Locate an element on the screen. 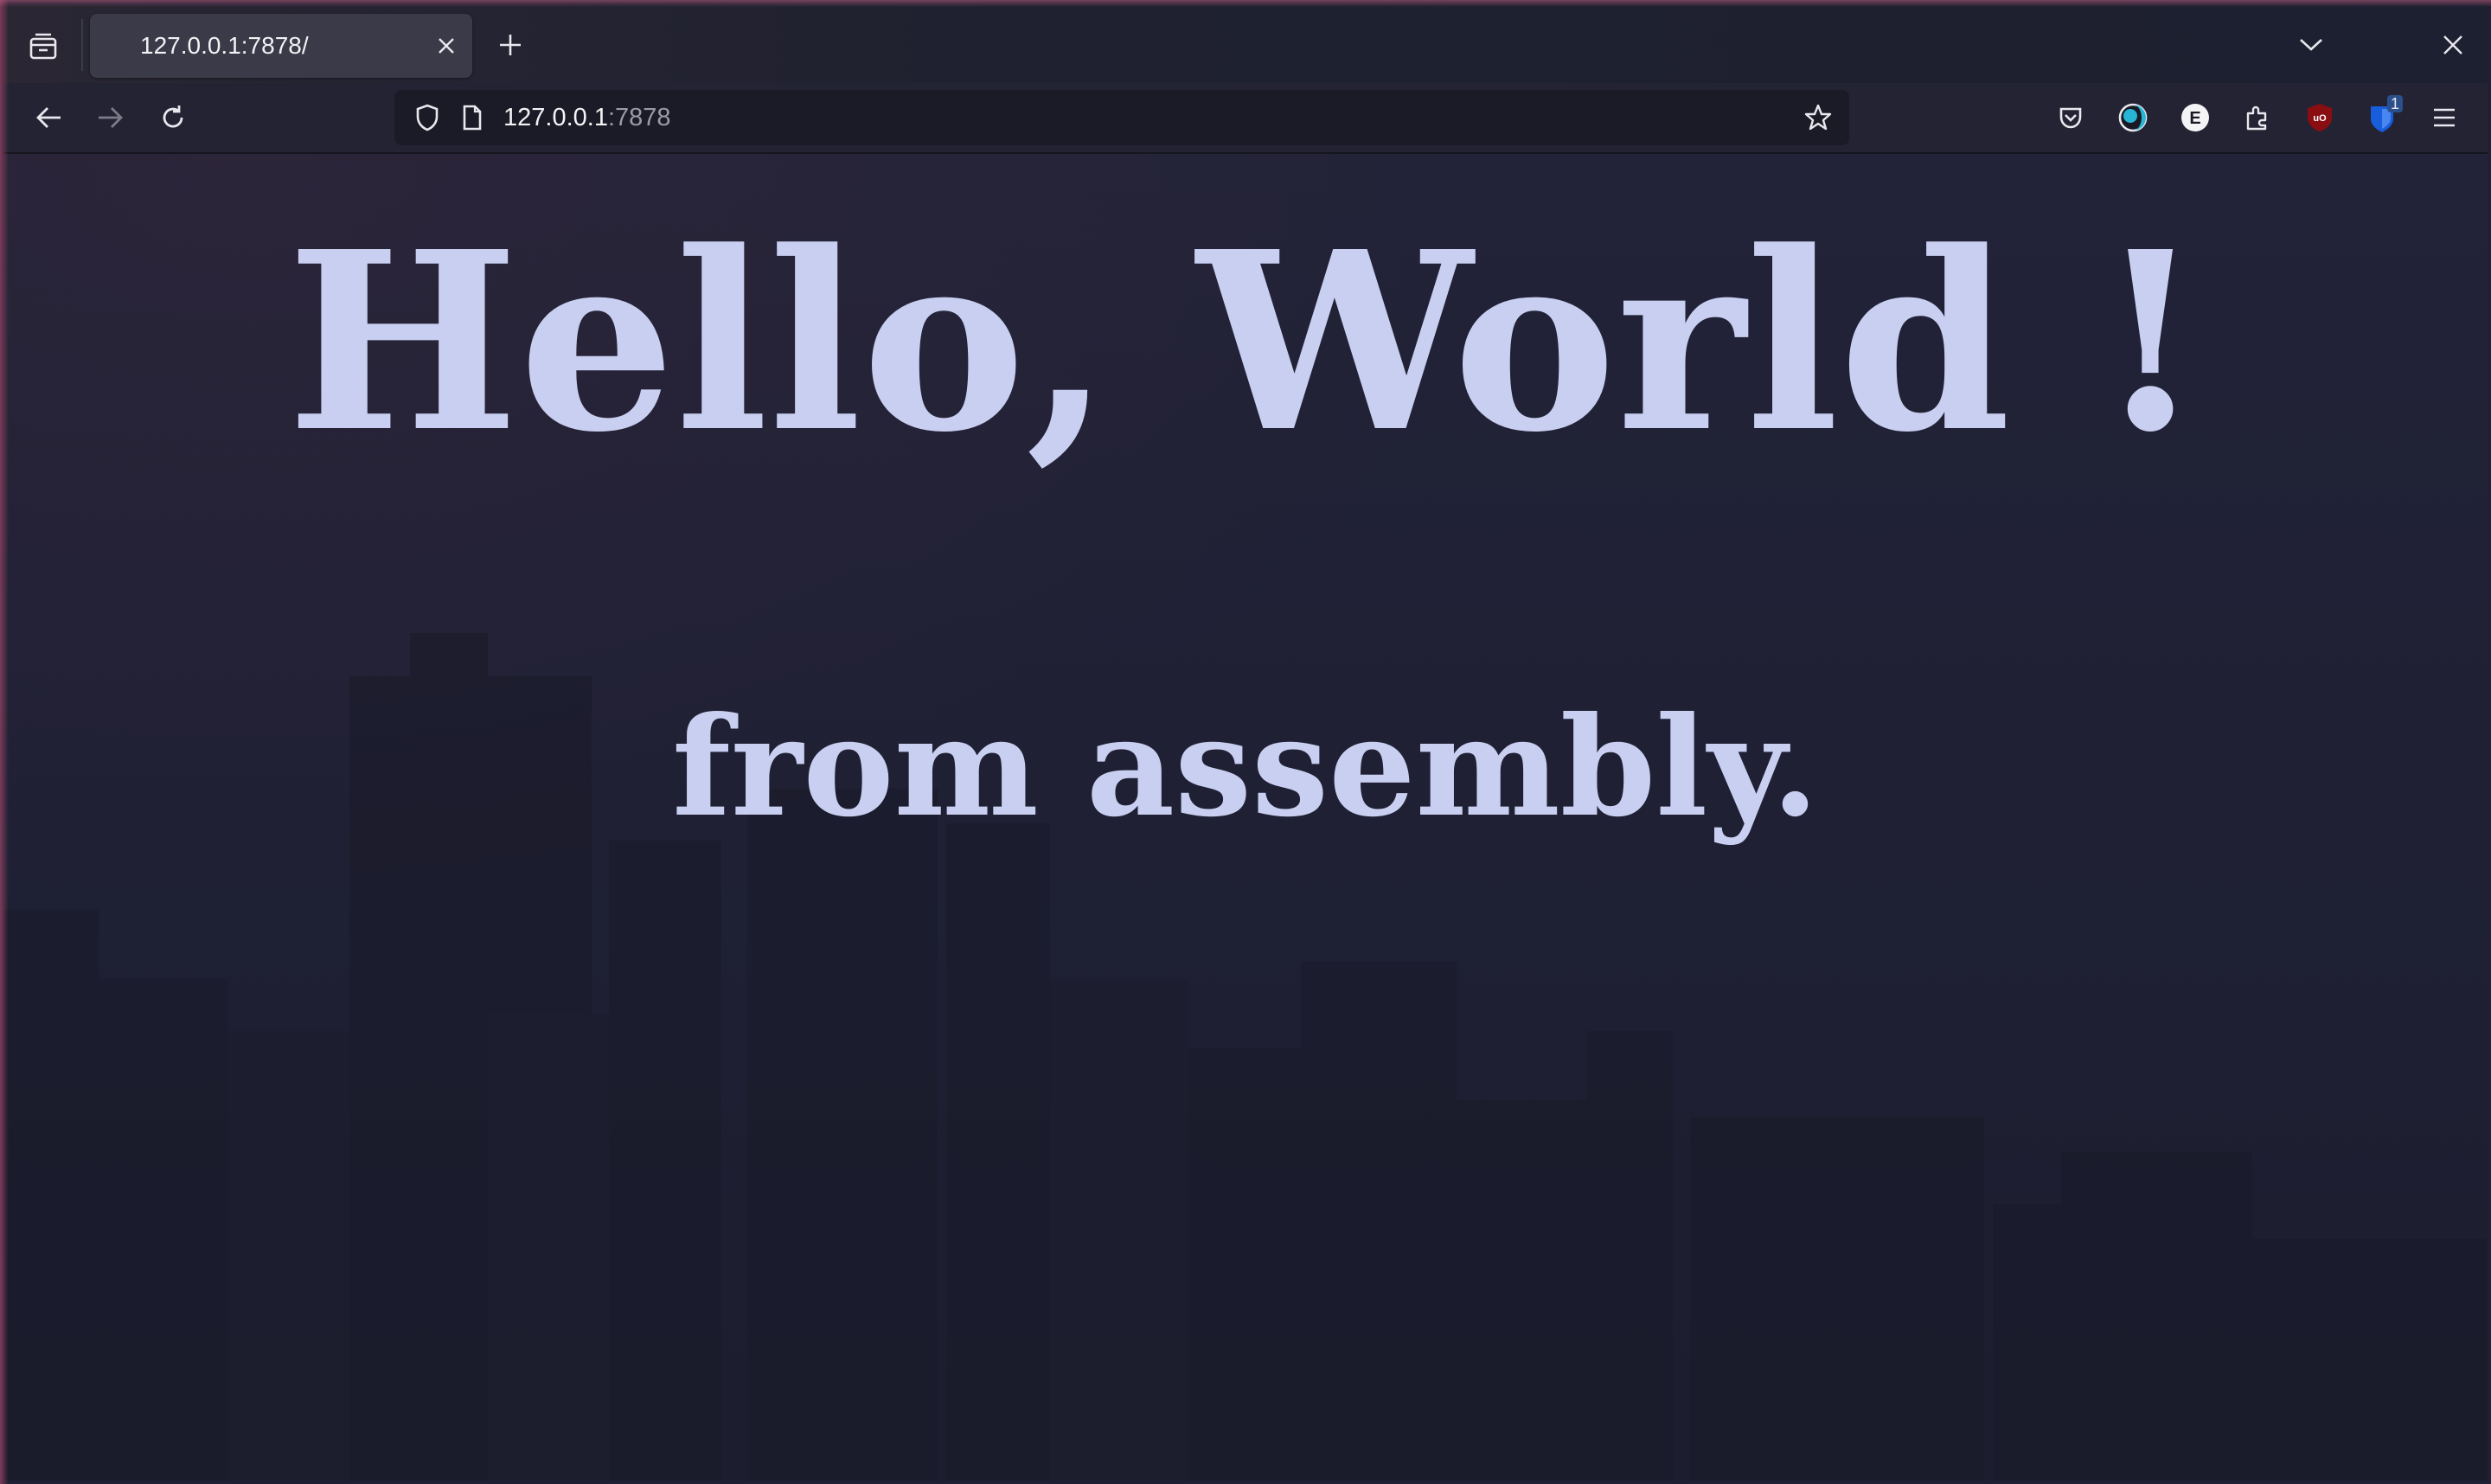 This screenshot has width=2491, height=1484. back-button is located at coordinates (48, 118).